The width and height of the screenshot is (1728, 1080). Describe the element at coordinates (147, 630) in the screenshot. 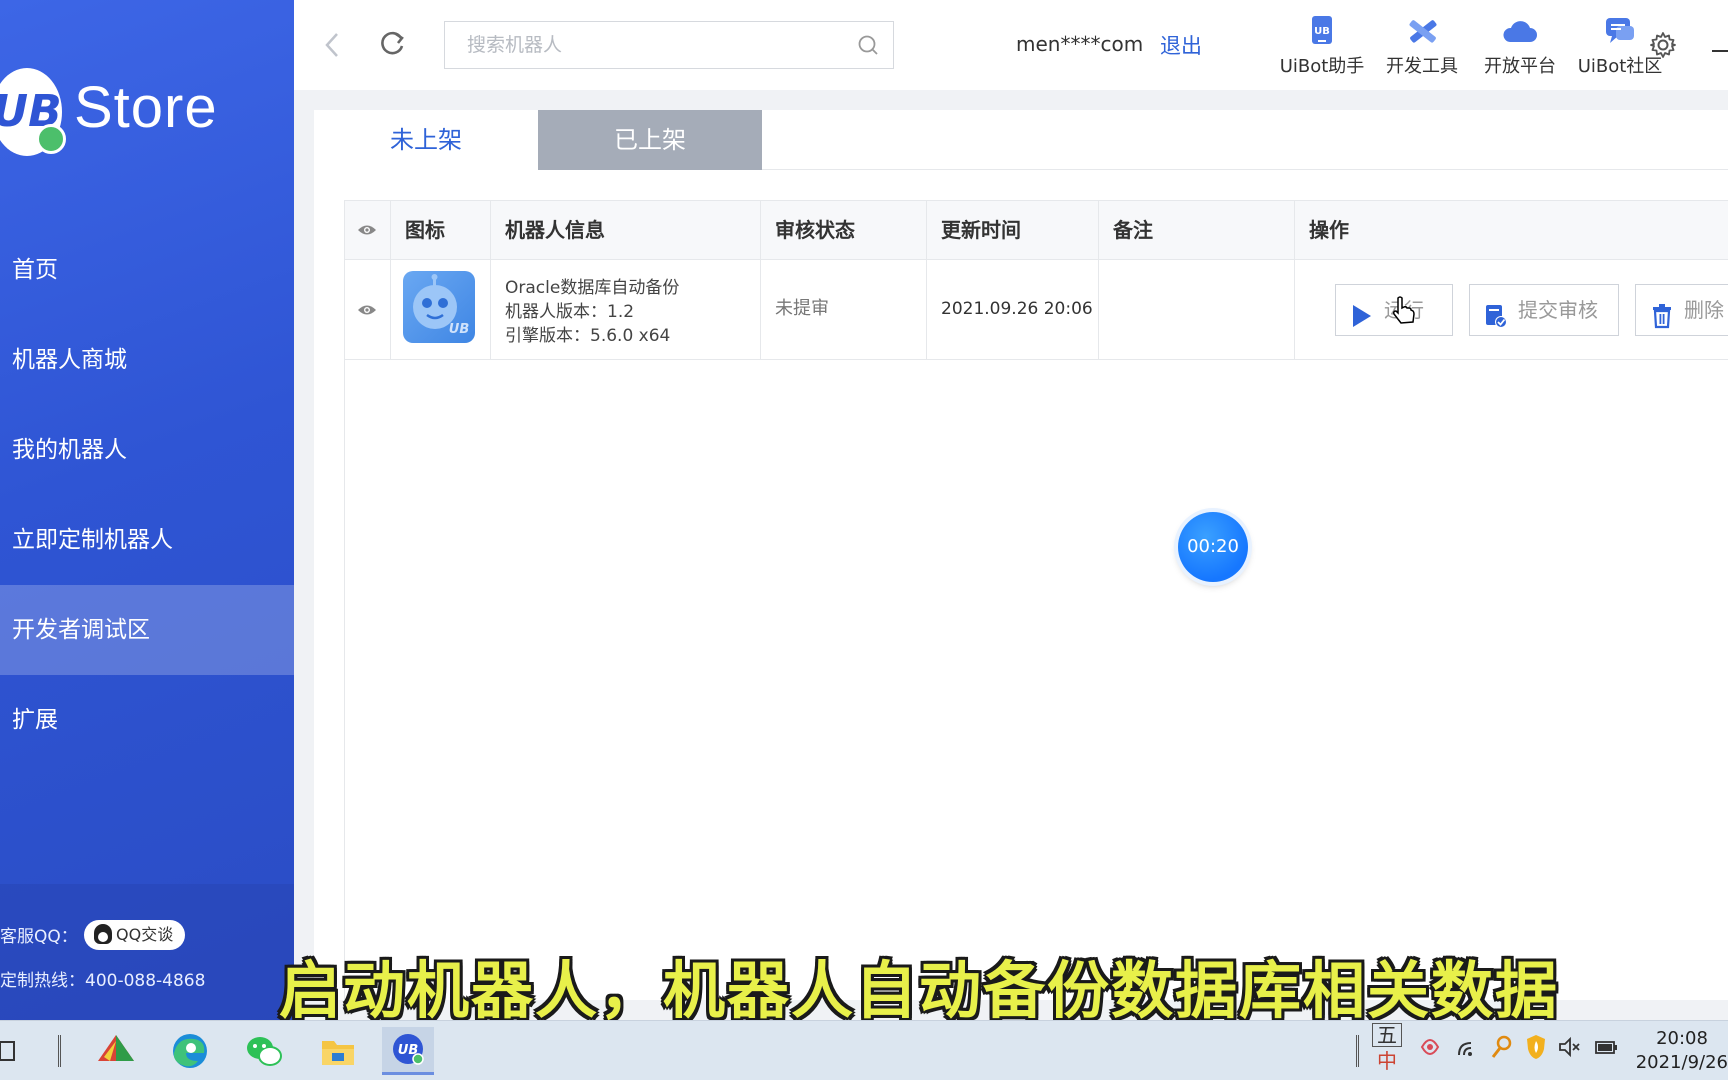

I see `sidebar-item-developer-debug: 开发者调试区` at that location.